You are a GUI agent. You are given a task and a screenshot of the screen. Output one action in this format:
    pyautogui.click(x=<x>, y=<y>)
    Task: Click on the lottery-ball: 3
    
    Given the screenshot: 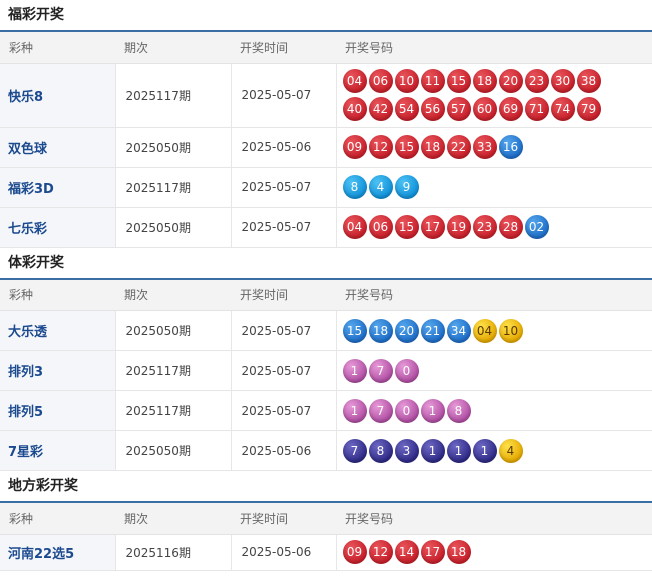 What is the action you would take?
    pyautogui.click(x=406, y=450)
    